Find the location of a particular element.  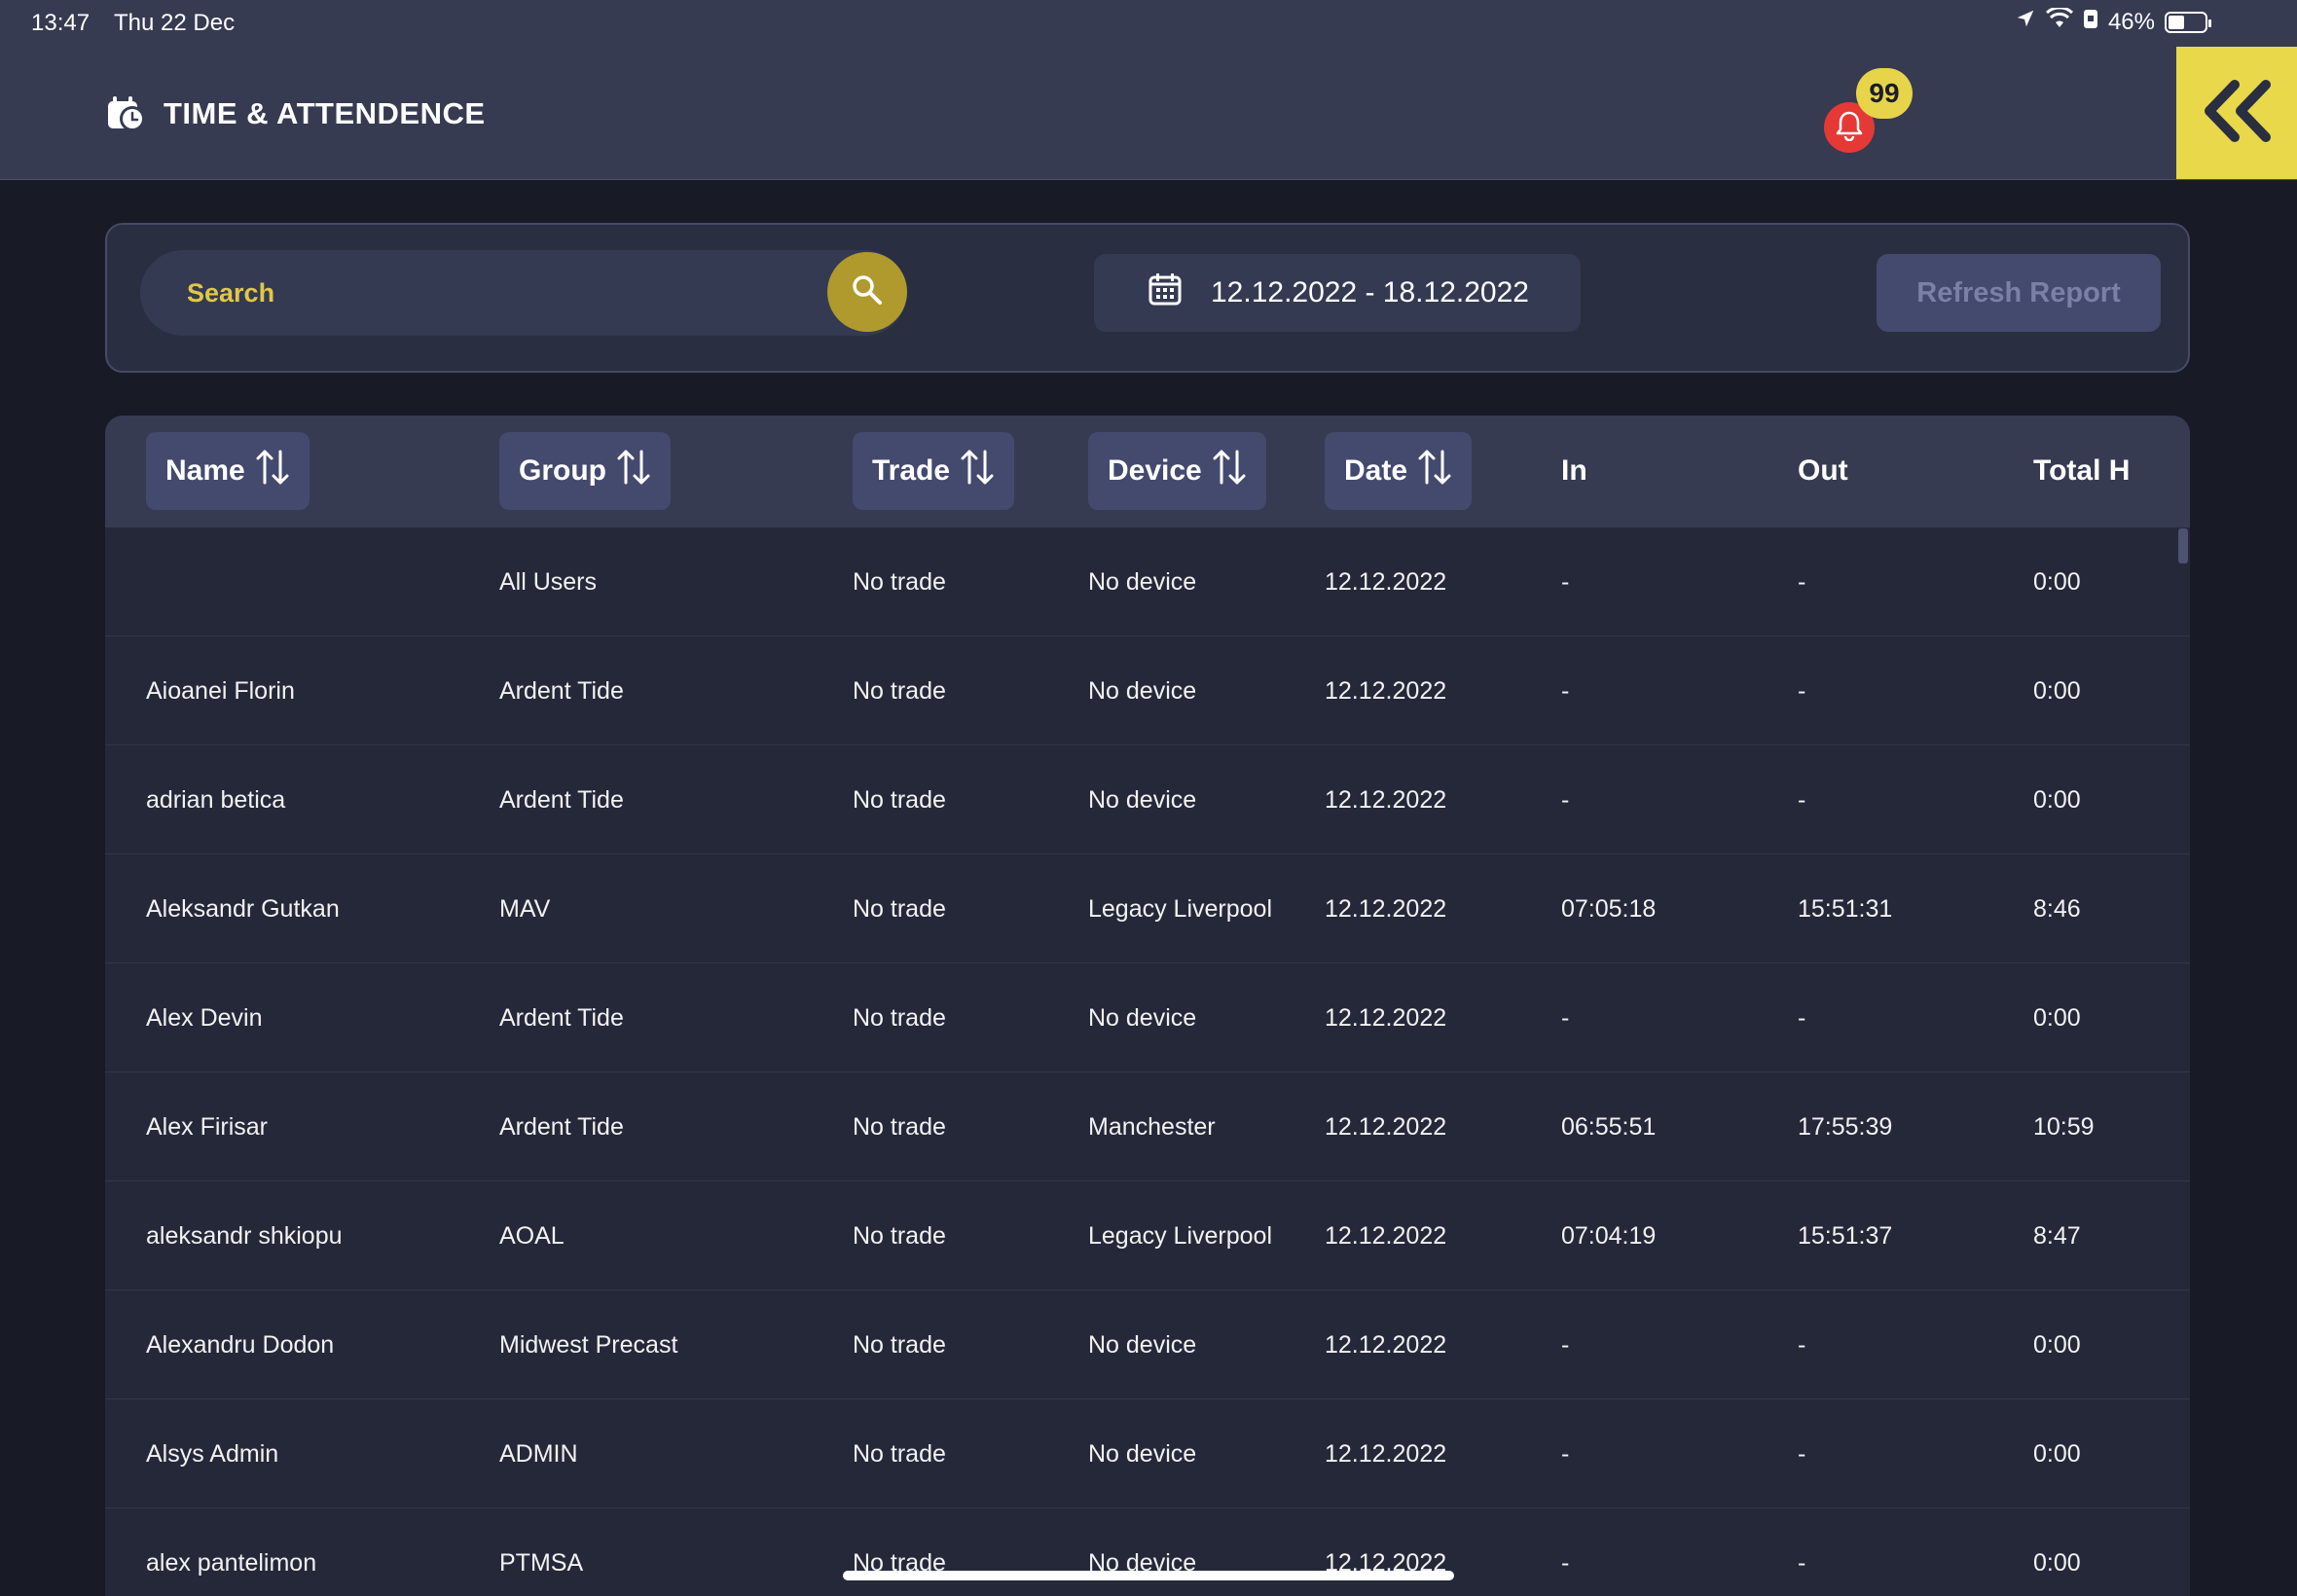

column-header-name: Name is located at coordinates (228, 471).